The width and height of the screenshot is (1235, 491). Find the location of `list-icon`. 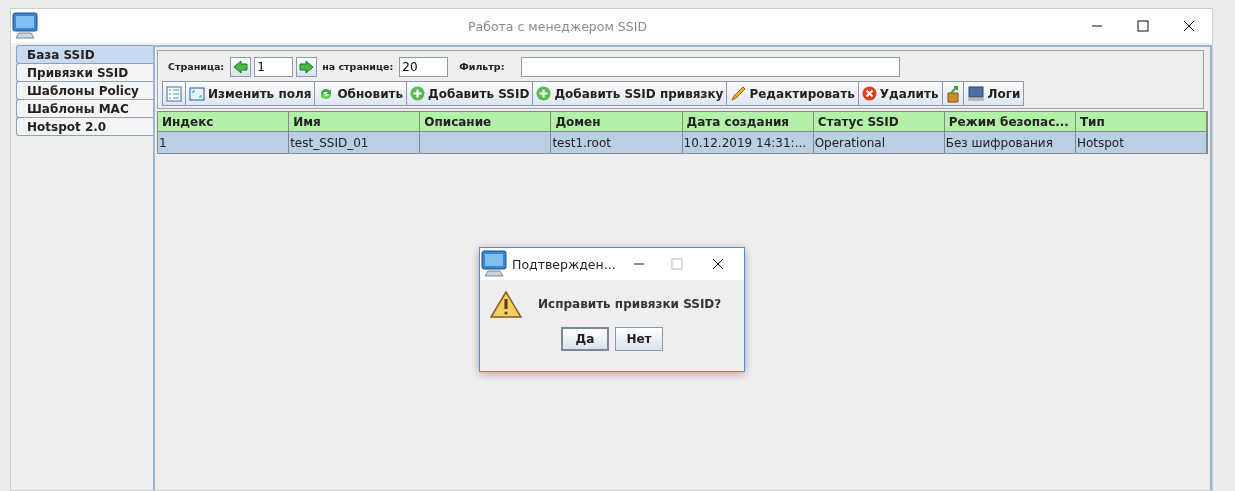

list-icon is located at coordinates (174, 93).